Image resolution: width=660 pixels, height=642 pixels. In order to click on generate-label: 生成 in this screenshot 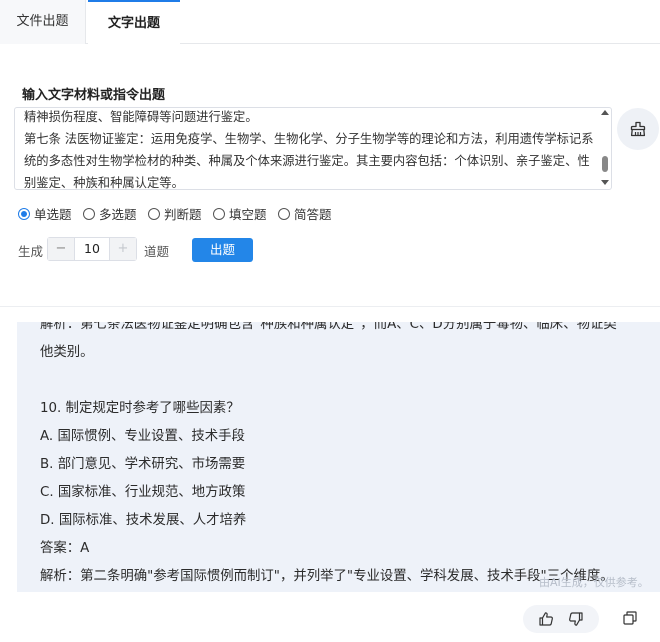, I will do `click(31, 251)`.